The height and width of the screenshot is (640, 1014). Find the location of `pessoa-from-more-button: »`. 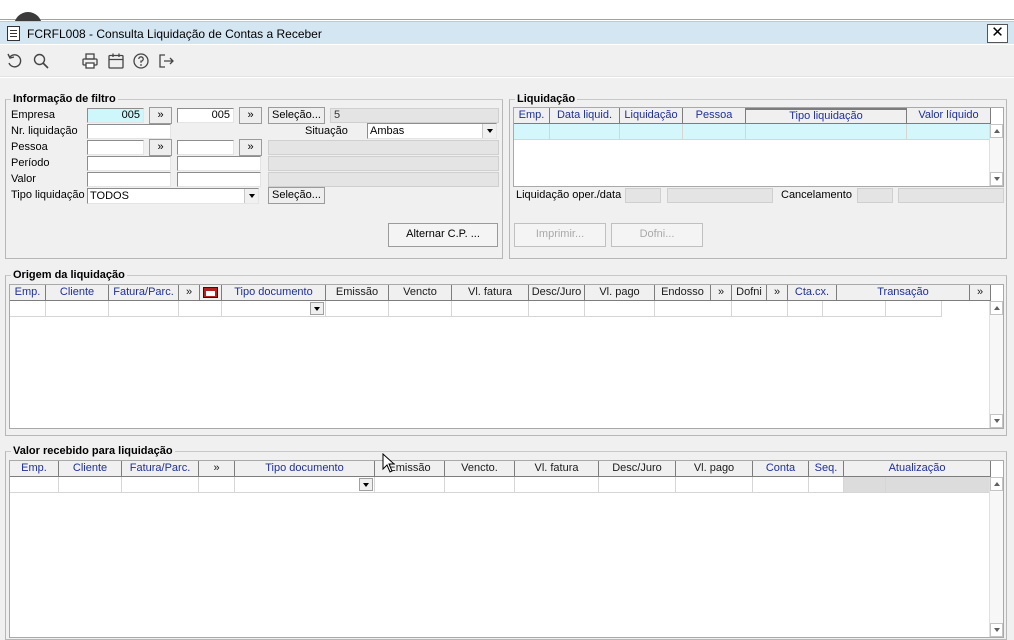

pessoa-from-more-button: » is located at coordinates (160, 147).